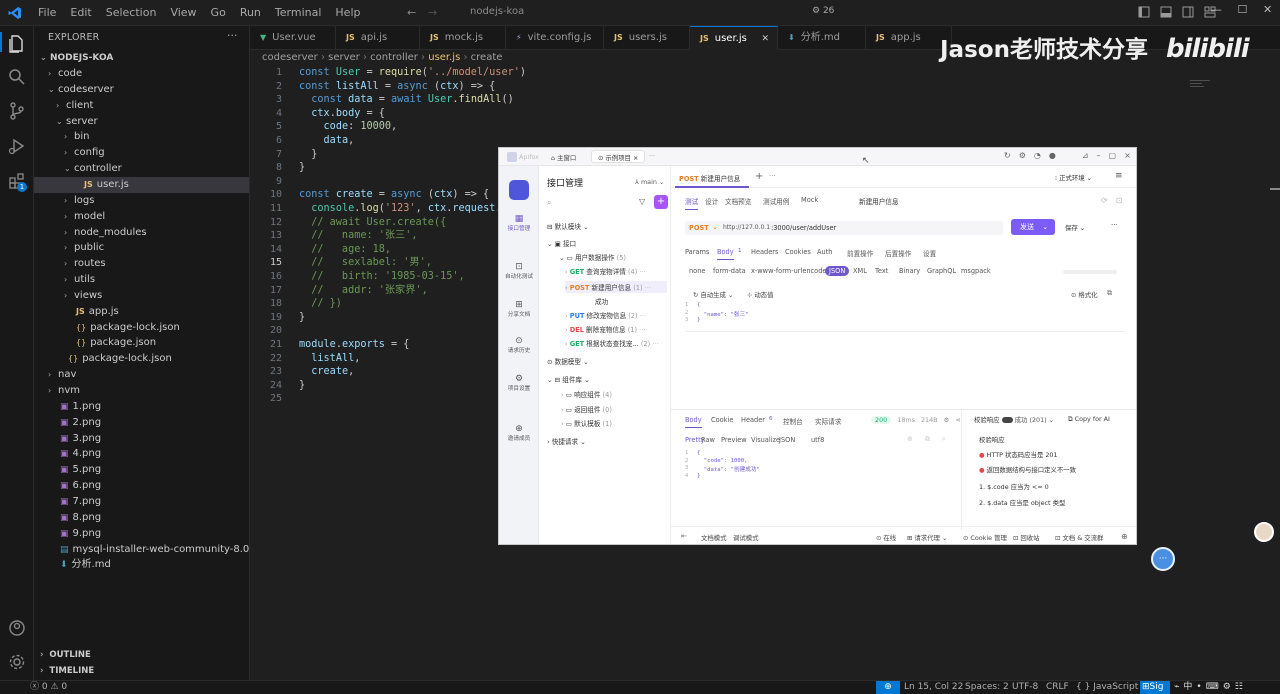  I want to click on code-line: code: 10000,, so click(348, 127).